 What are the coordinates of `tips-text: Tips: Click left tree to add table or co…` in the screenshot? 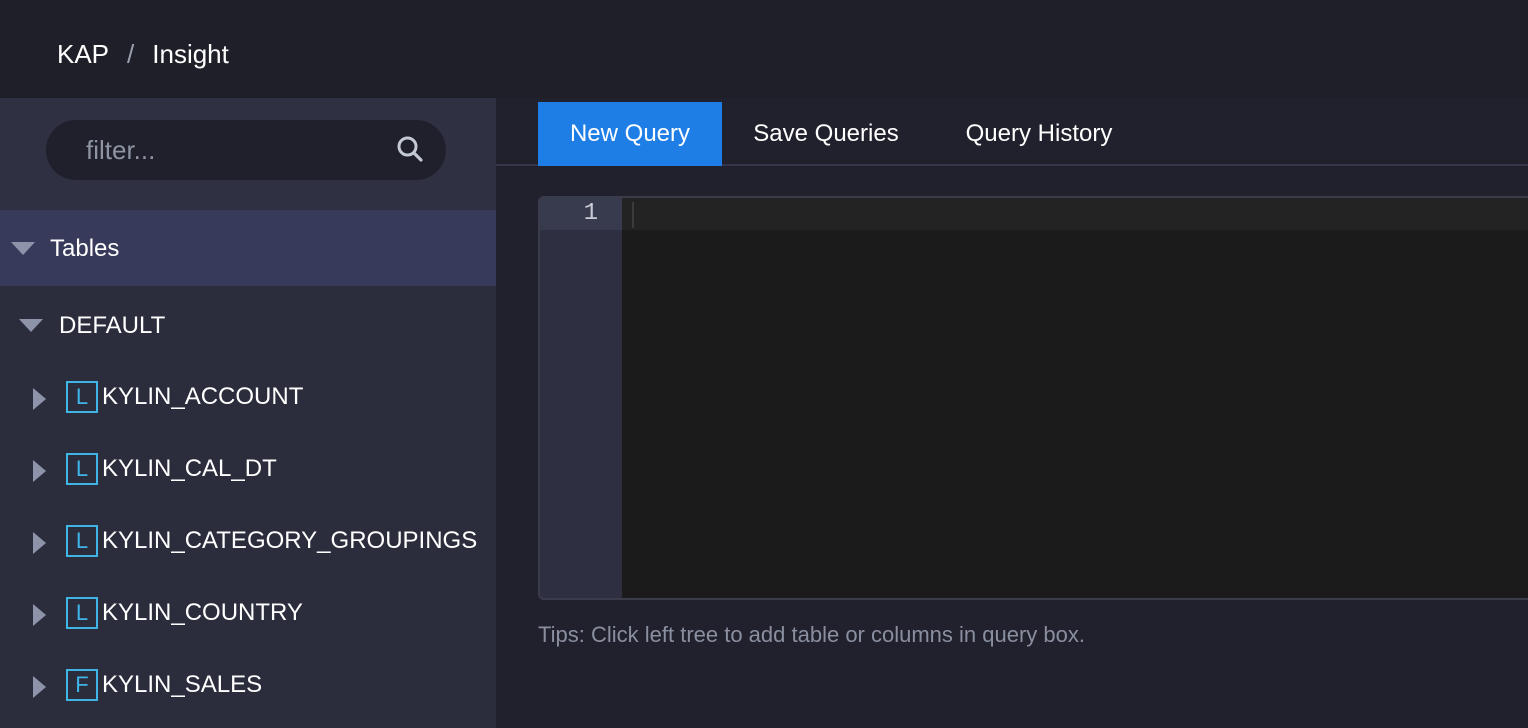 It's located at (811, 634).